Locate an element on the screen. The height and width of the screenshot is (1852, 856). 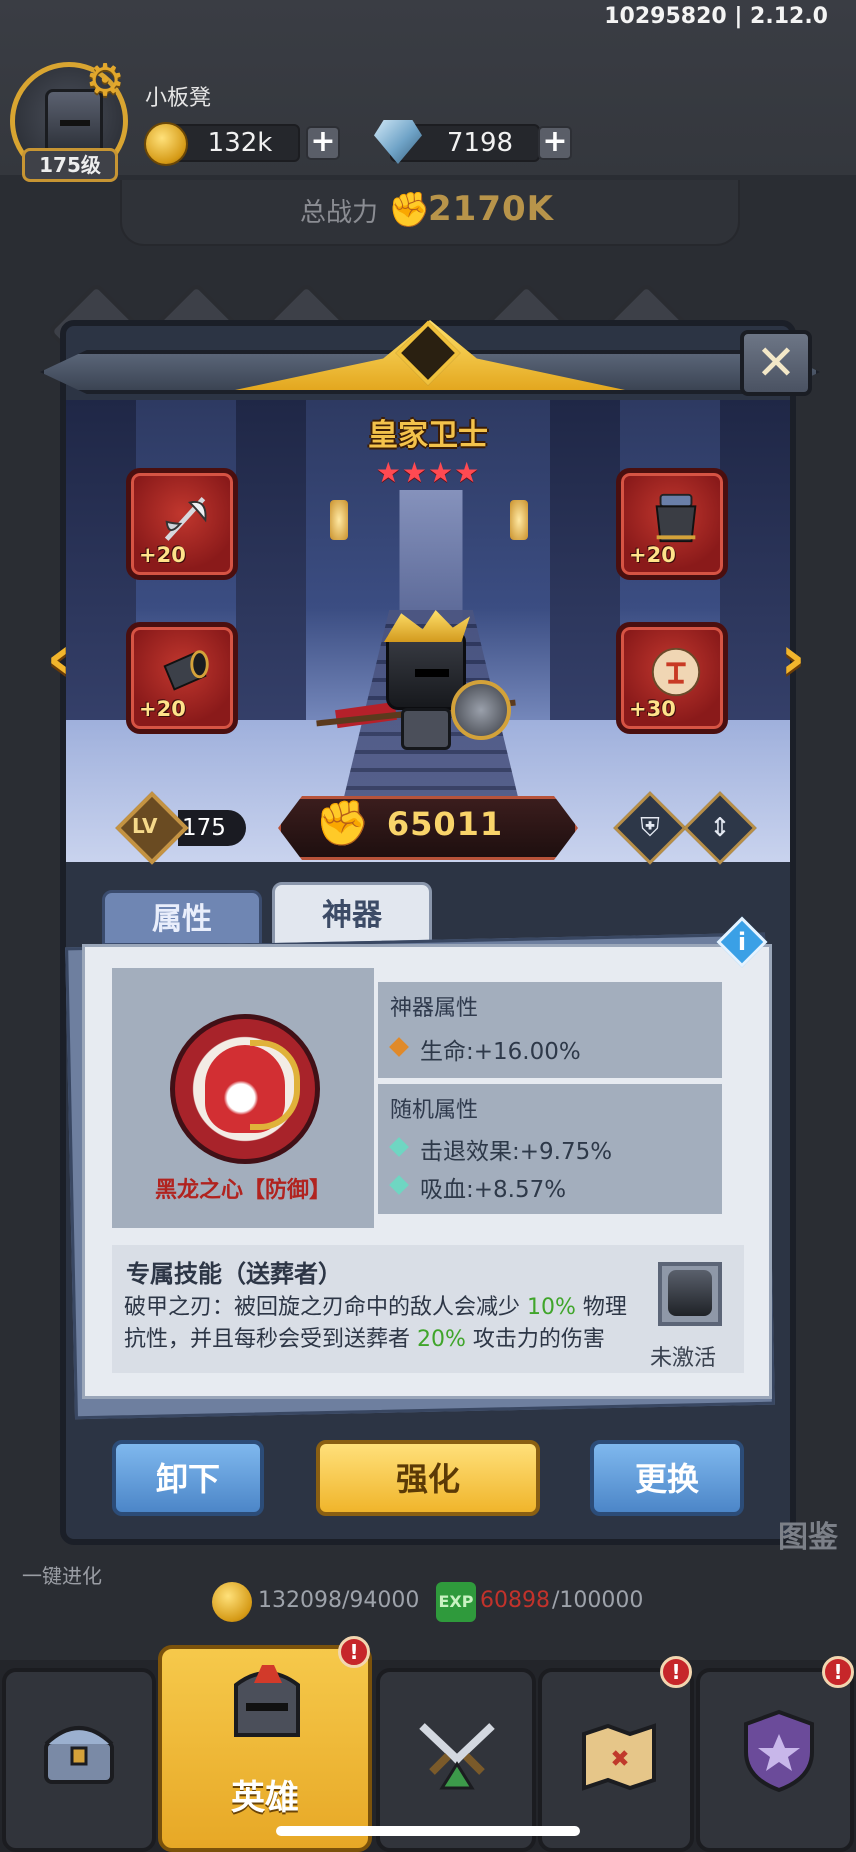
nav-item-guild is located at coordinates (775, 1760).